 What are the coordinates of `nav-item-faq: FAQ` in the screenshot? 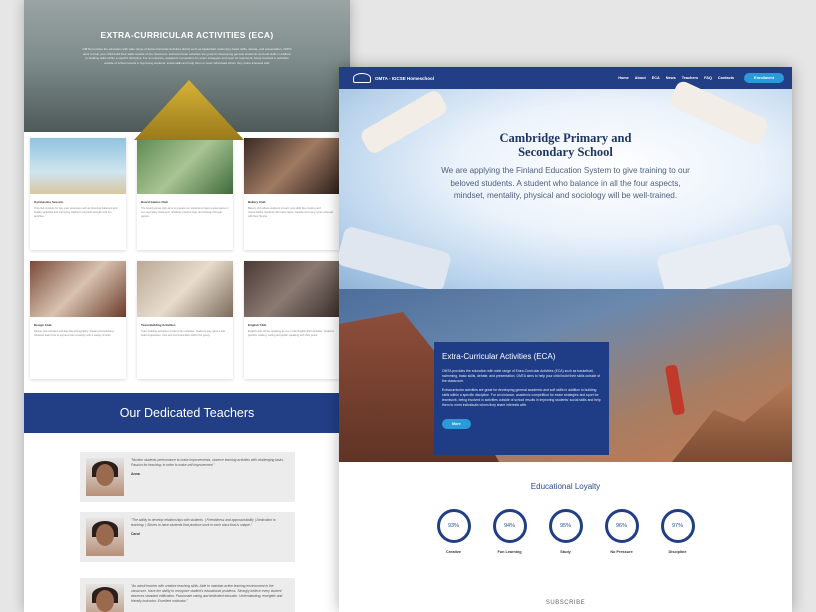 It's located at (708, 78).